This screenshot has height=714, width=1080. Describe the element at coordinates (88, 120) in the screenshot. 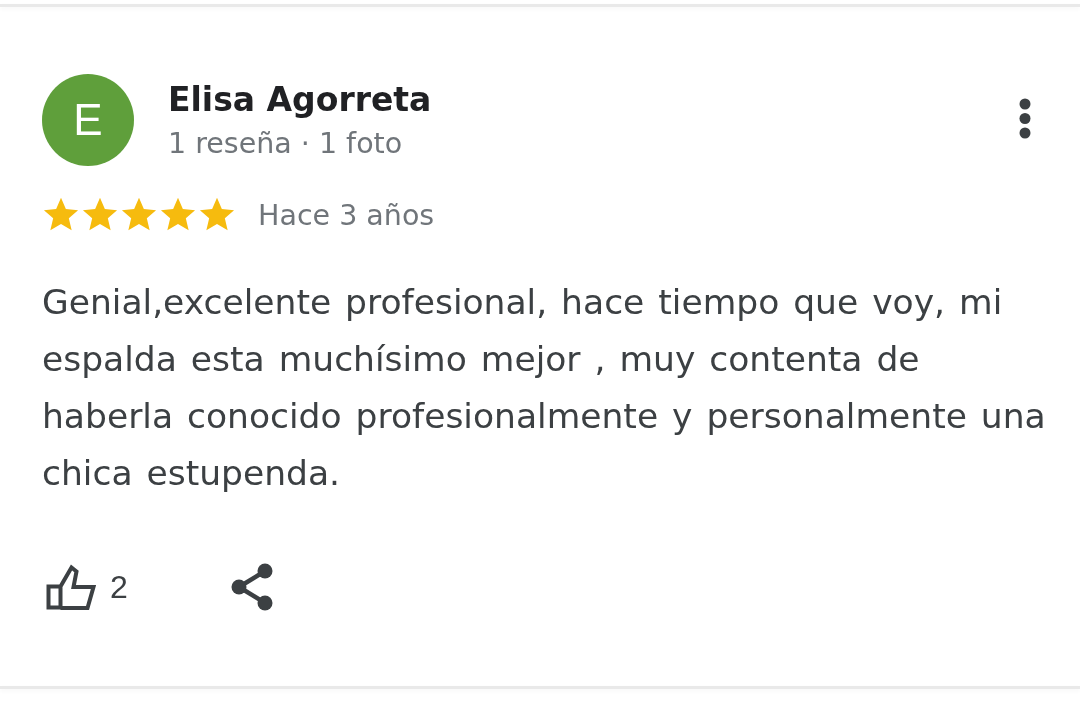

I see `avatar: E` at that location.